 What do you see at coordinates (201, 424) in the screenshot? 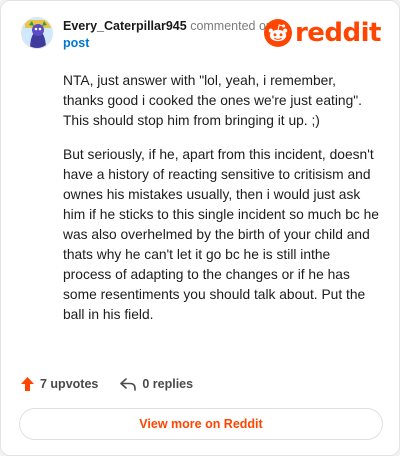
I see `view-more-button: View more on Reddit` at bounding box center [201, 424].